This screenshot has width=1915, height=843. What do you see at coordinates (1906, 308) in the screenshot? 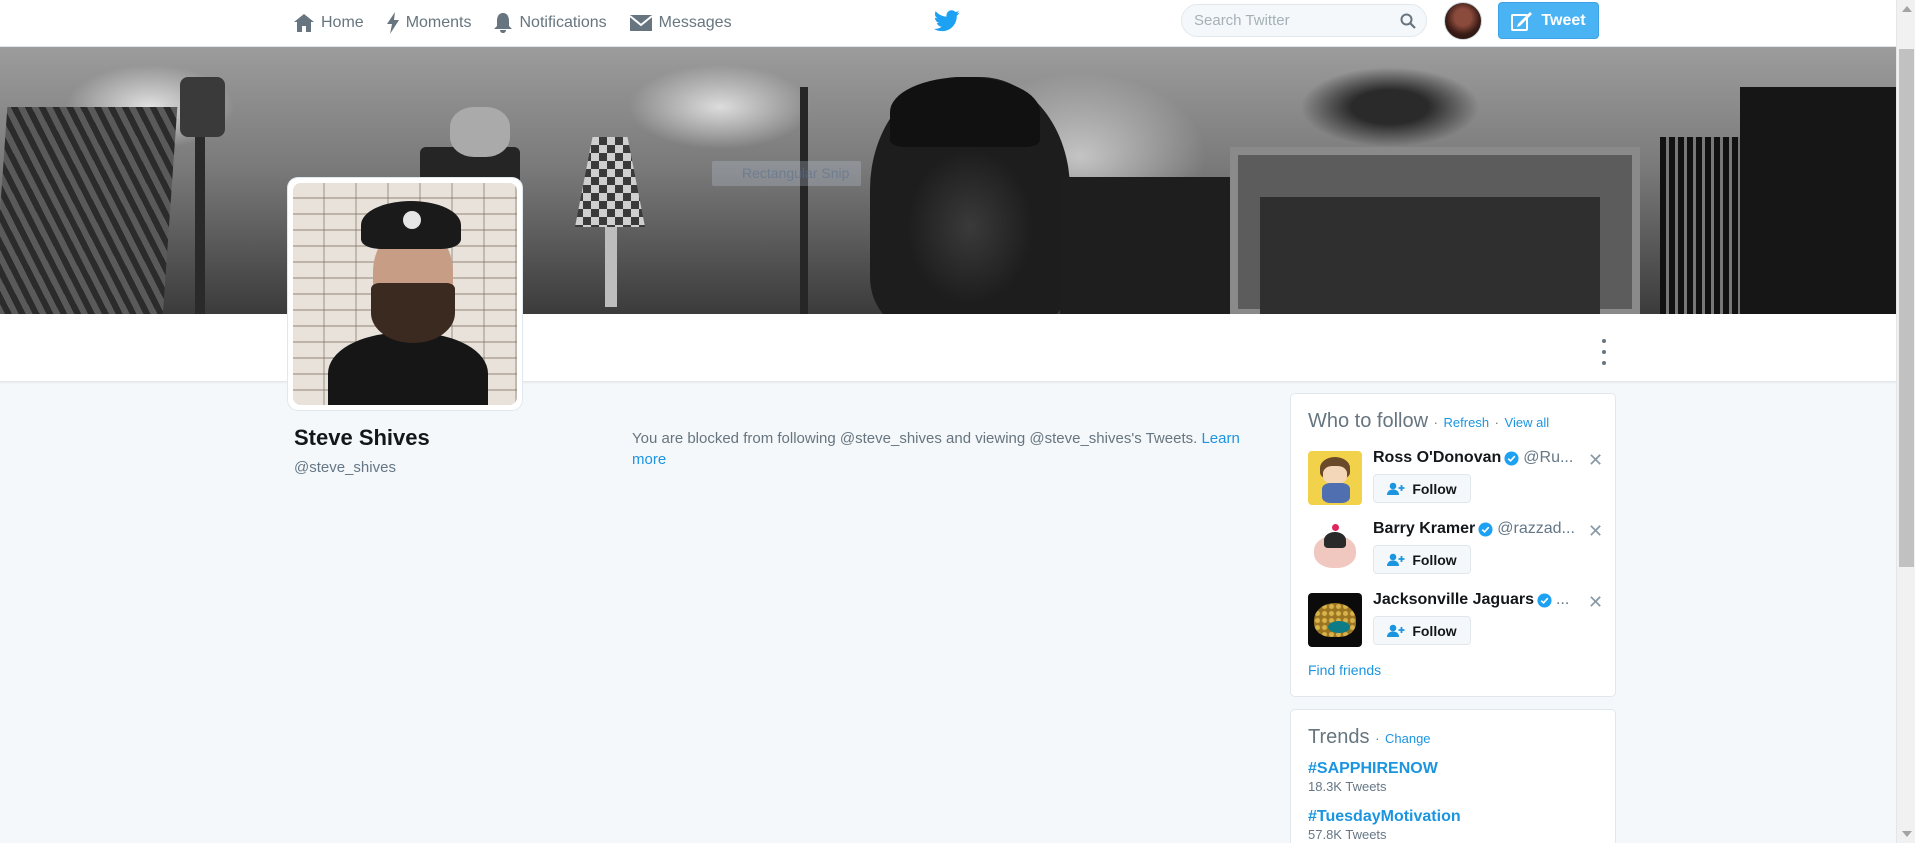
I see `scrollbar-thumb` at bounding box center [1906, 308].